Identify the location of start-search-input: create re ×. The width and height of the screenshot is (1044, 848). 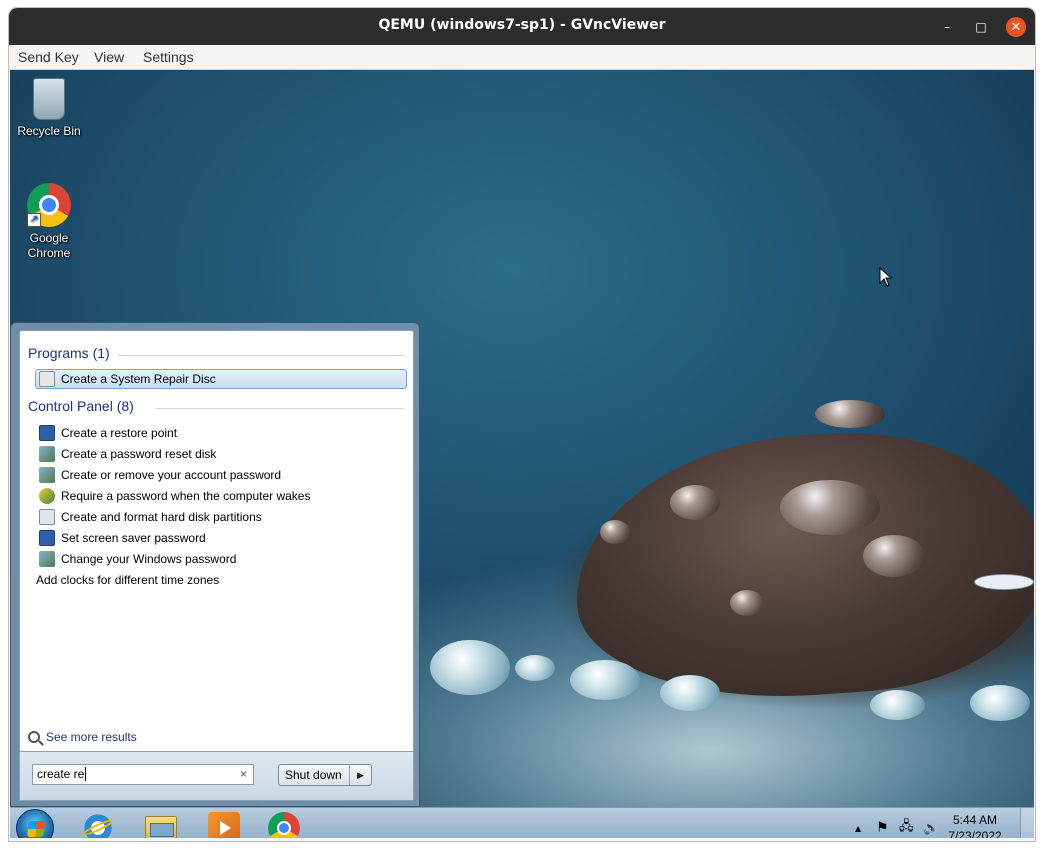
(143, 774).